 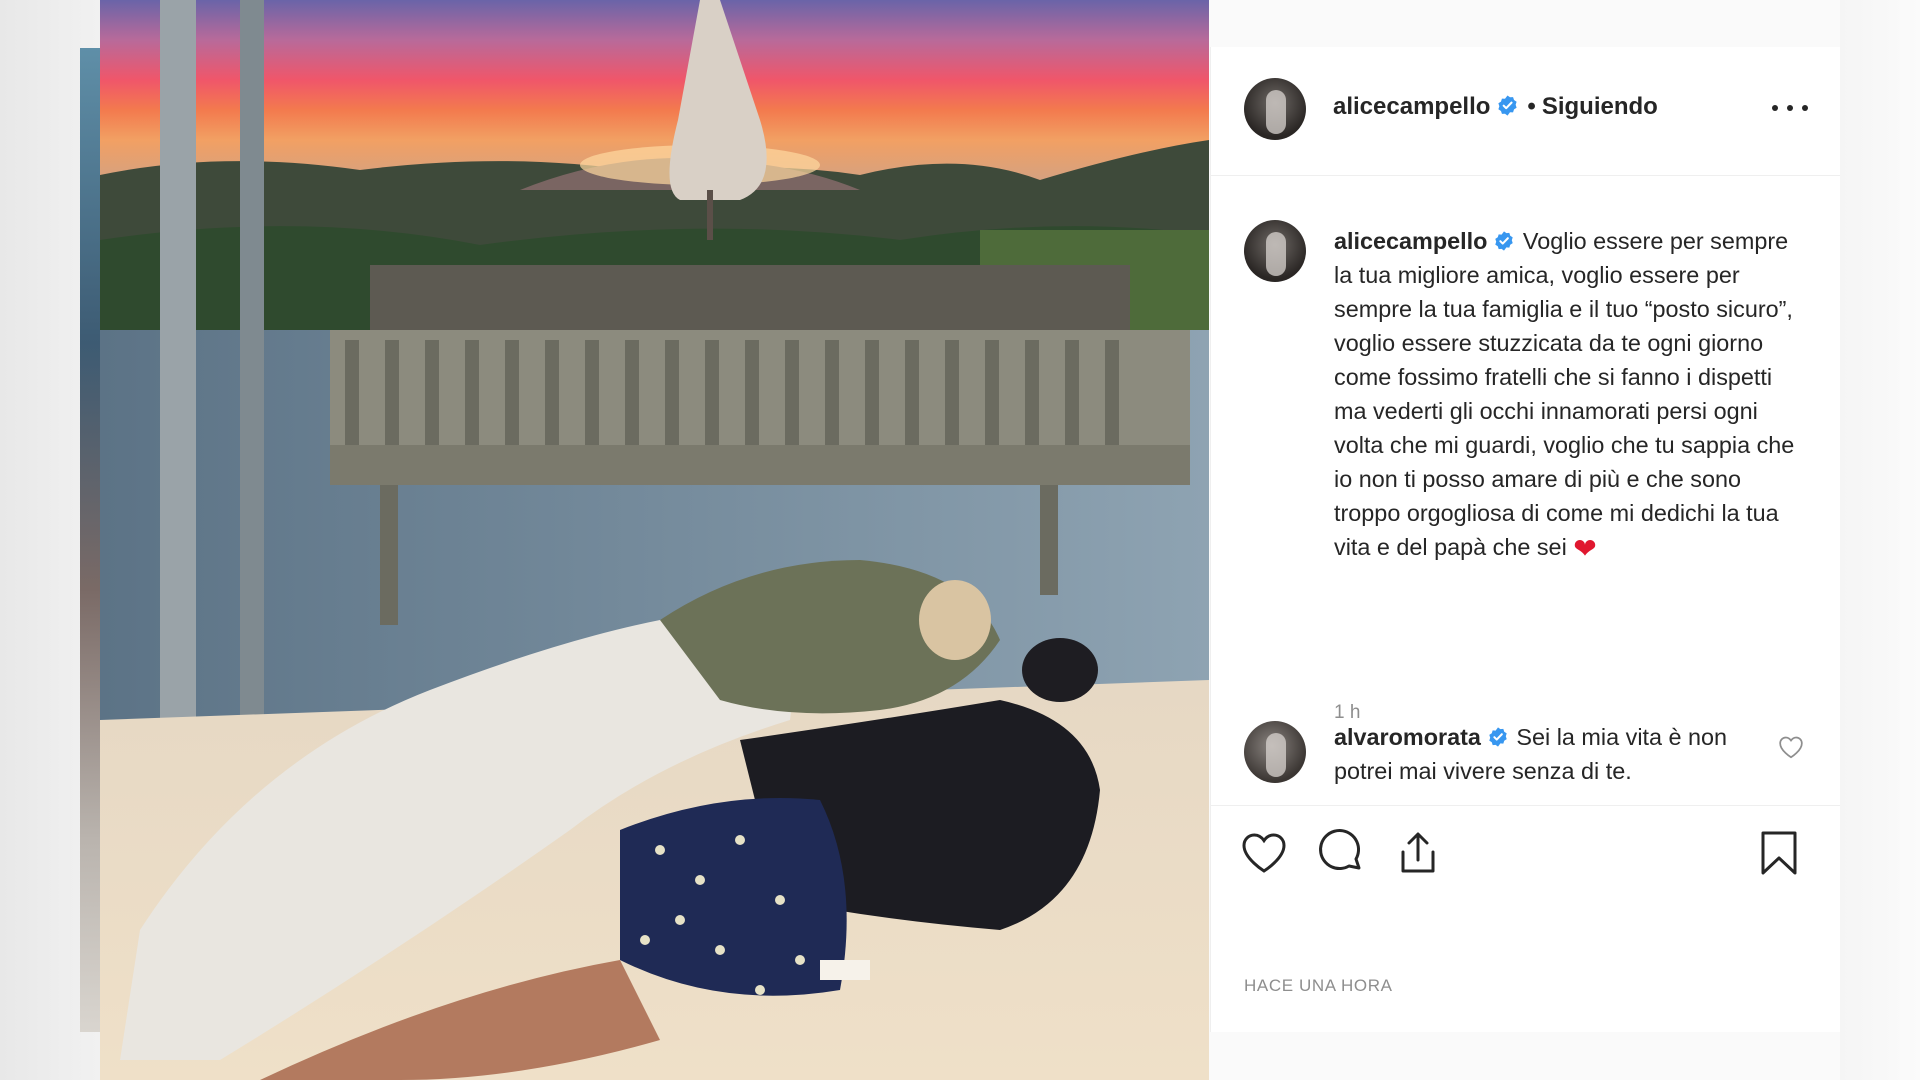 I want to click on share-upload-icon, so click(x=1418, y=853).